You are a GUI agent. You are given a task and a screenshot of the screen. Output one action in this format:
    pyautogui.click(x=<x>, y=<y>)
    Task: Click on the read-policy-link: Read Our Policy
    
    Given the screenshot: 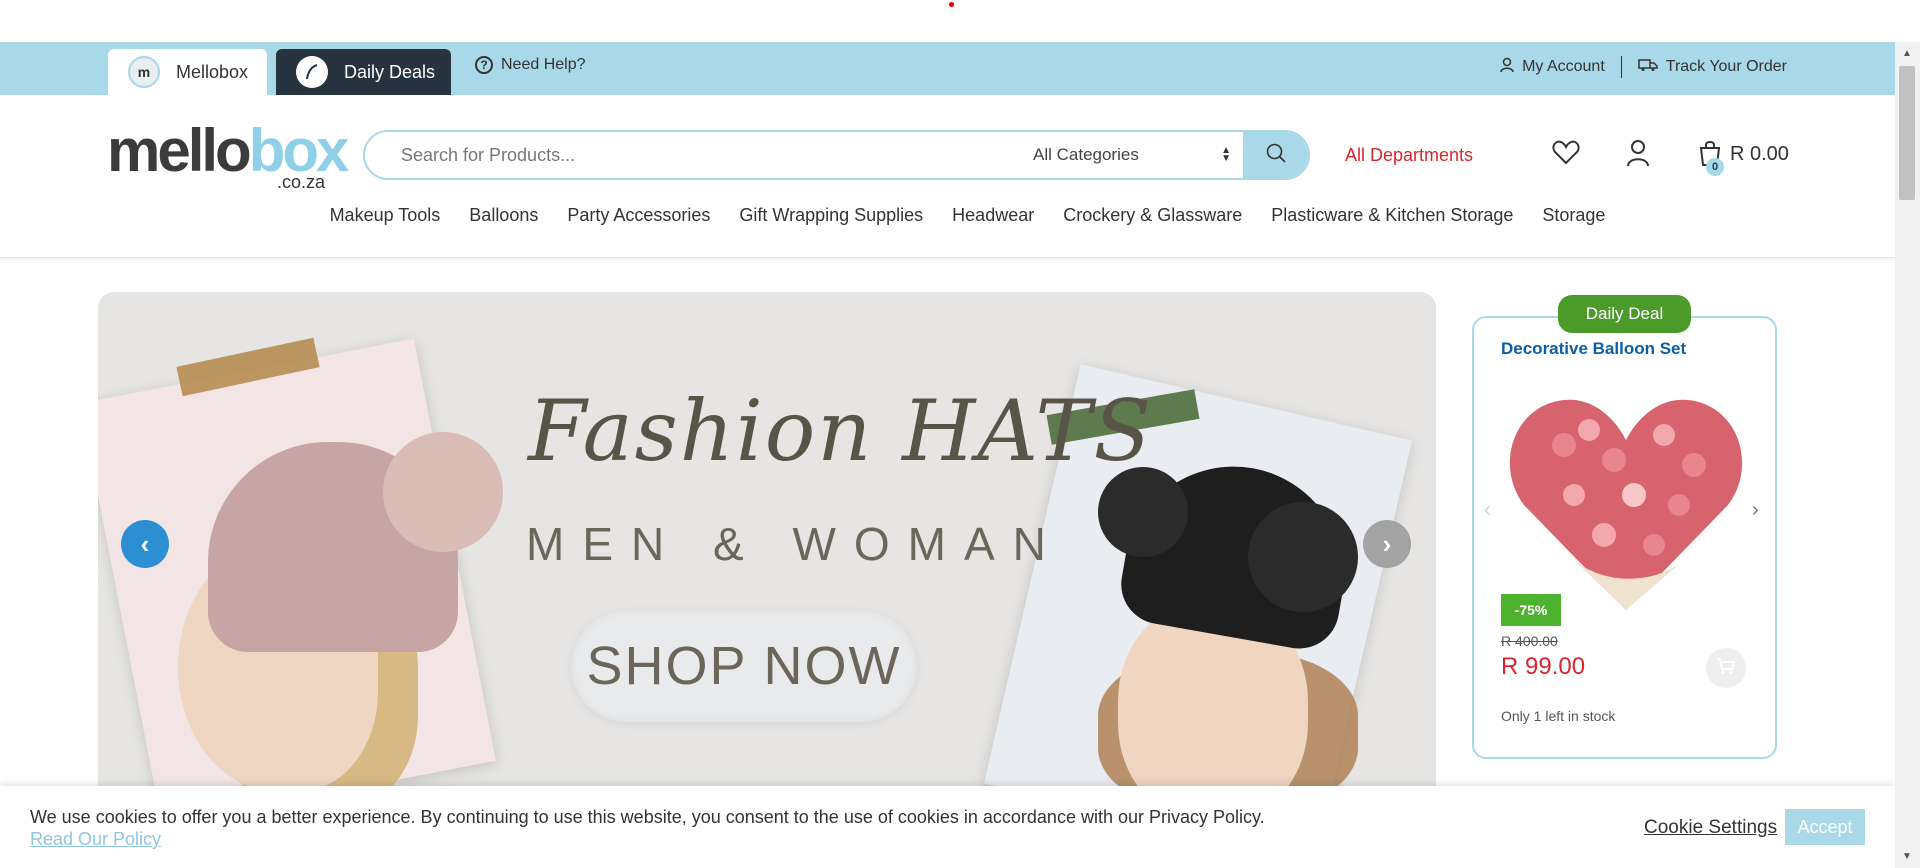 What is the action you would take?
    pyautogui.click(x=95, y=839)
    